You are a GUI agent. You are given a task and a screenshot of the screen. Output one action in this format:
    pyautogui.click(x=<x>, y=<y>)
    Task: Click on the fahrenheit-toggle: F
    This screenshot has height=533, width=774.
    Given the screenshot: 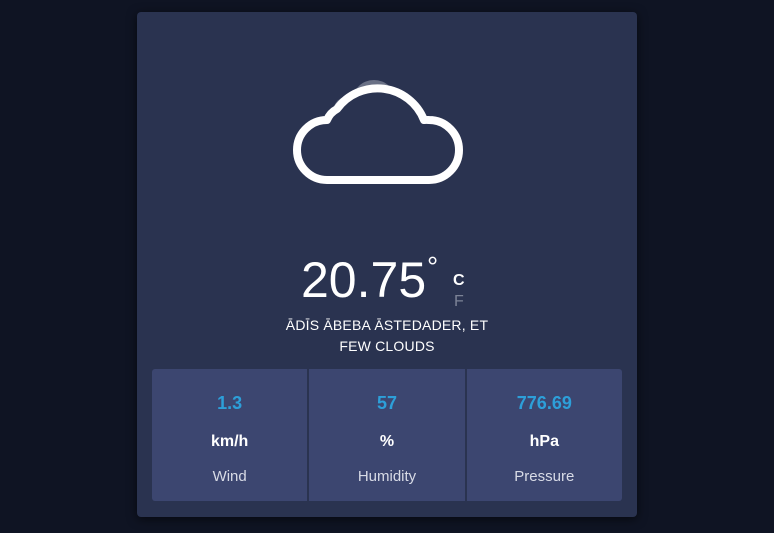 What is the action you would take?
    pyautogui.click(x=459, y=302)
    